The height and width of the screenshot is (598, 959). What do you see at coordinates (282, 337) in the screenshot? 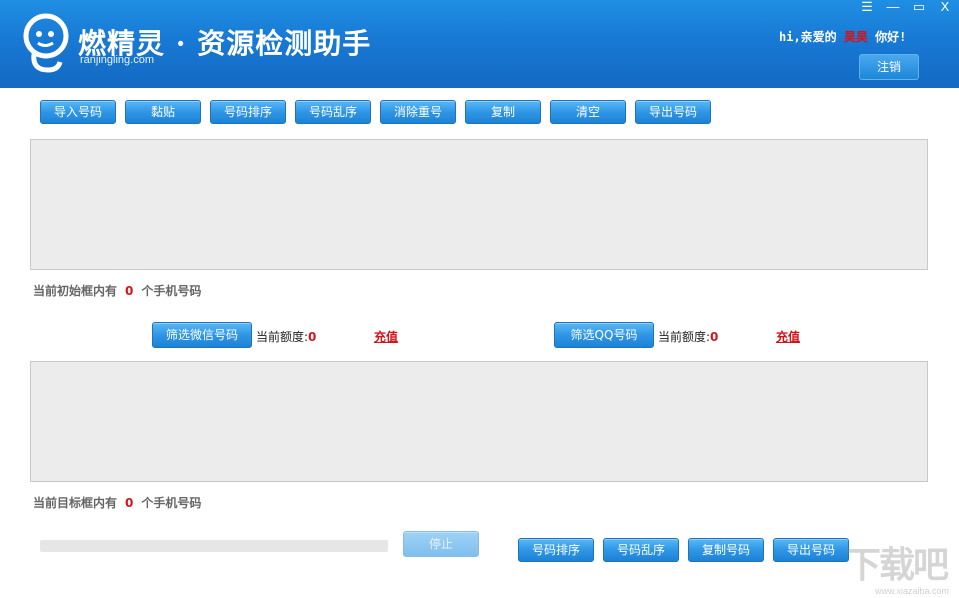
I see `wechat-quota-label: 当前额度:` at bounding box center [282, 337].